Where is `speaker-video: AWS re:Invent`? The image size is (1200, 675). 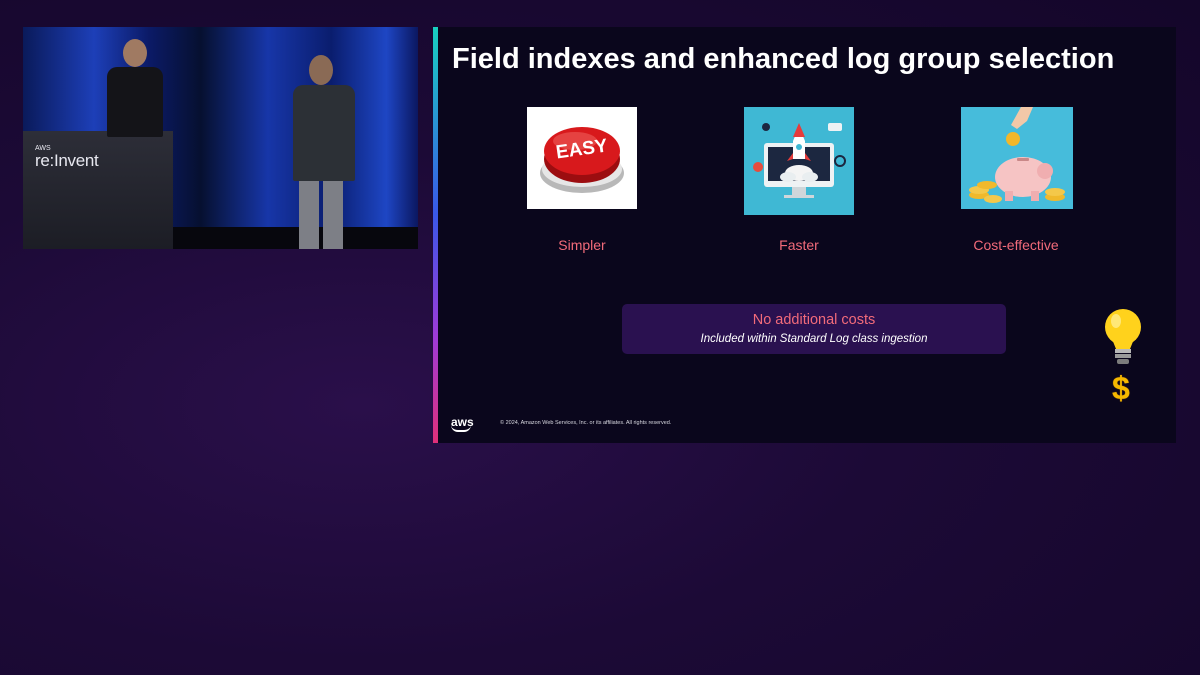
speaker-video: AWS re:Invent is located at coordinates (220, 138).